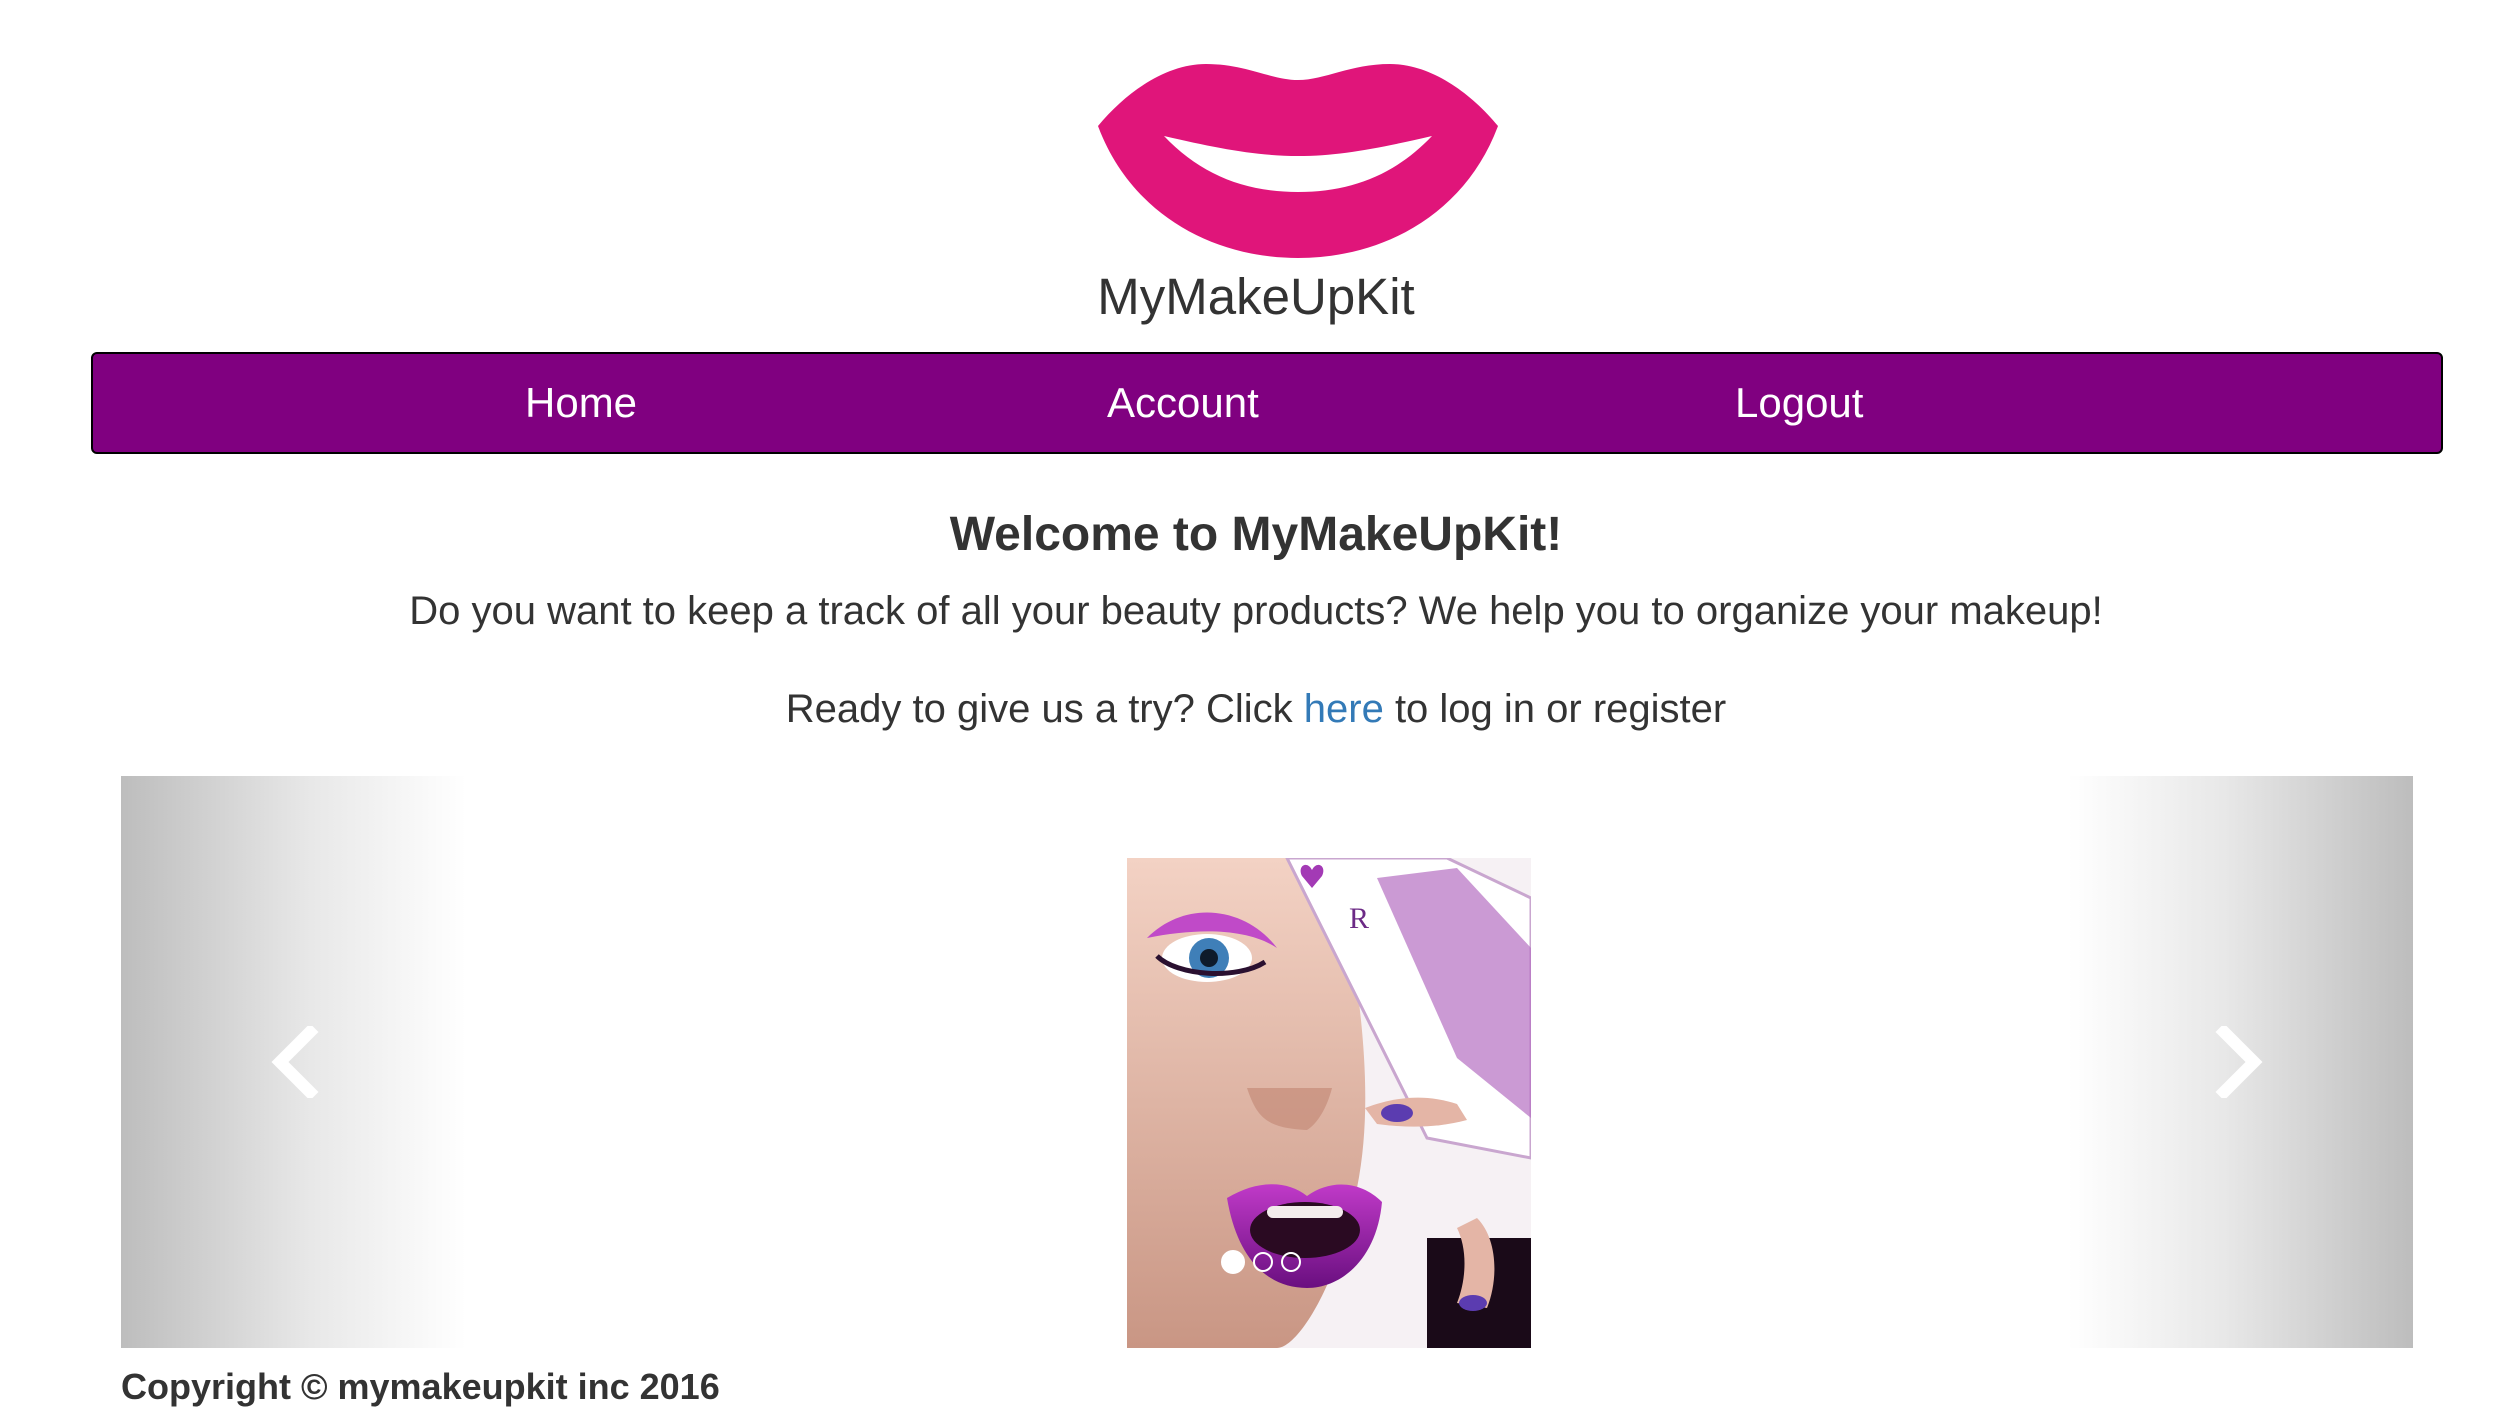  What do you see at coordinates (1298, 160) in the screenshot?
I see `lips-logo-icon` at bounding box center [1298, 160].